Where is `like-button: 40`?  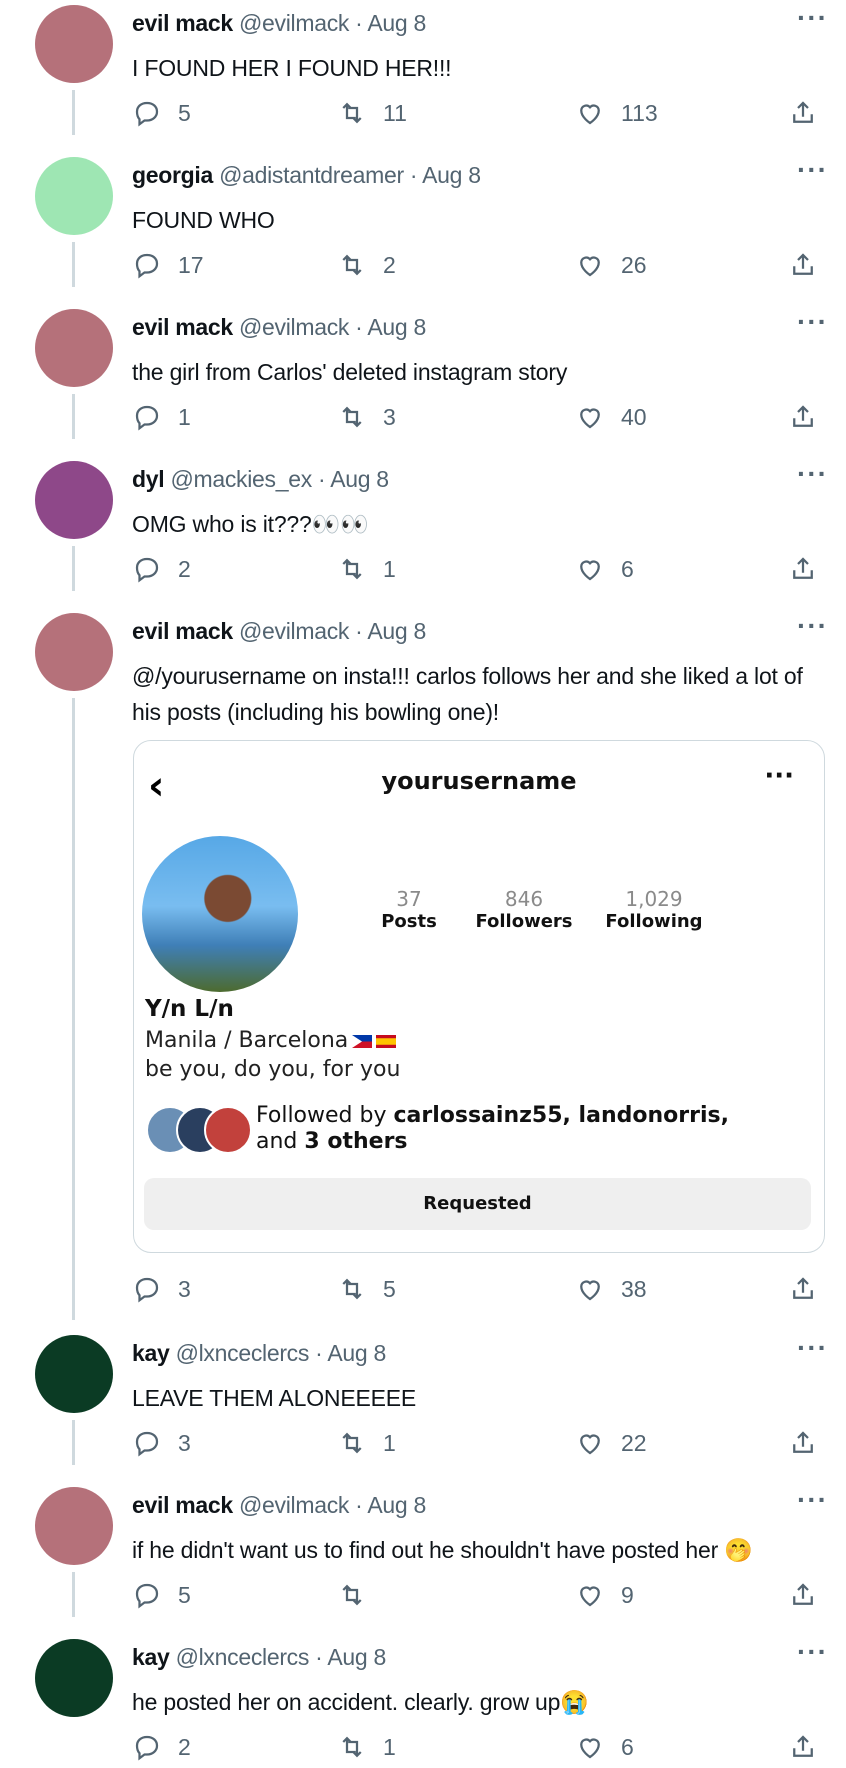 like-button: 40 is located at coordinates (611, 417).